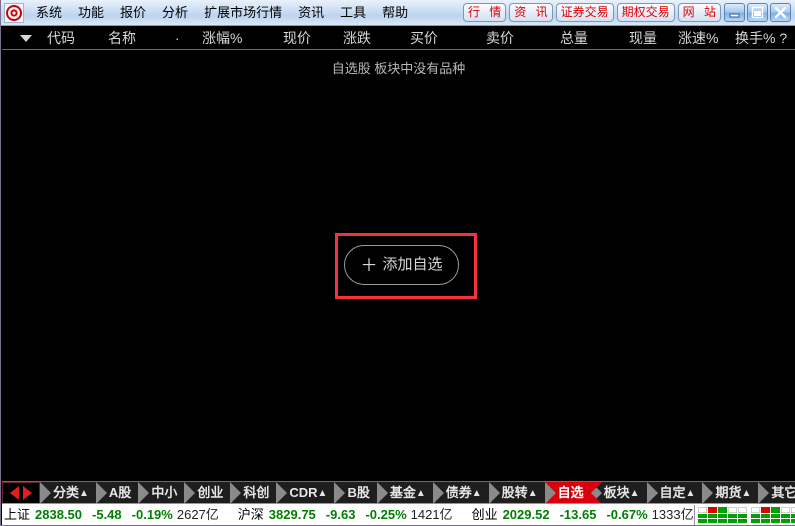  I want to click on tab-a-shares: A股, so click(122, 492).